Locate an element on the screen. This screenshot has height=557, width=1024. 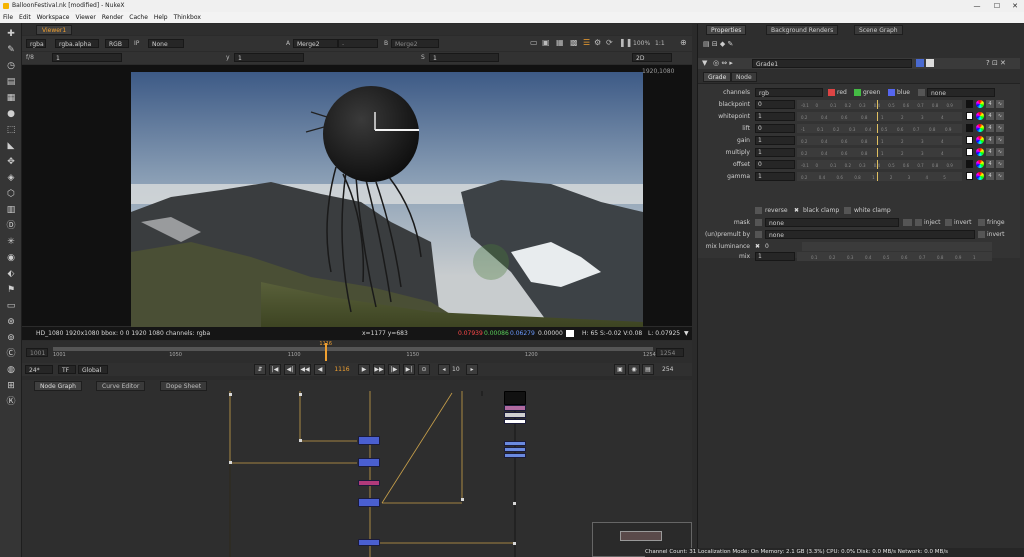
gamma-field: 1 is located at coordinates (269, 57).